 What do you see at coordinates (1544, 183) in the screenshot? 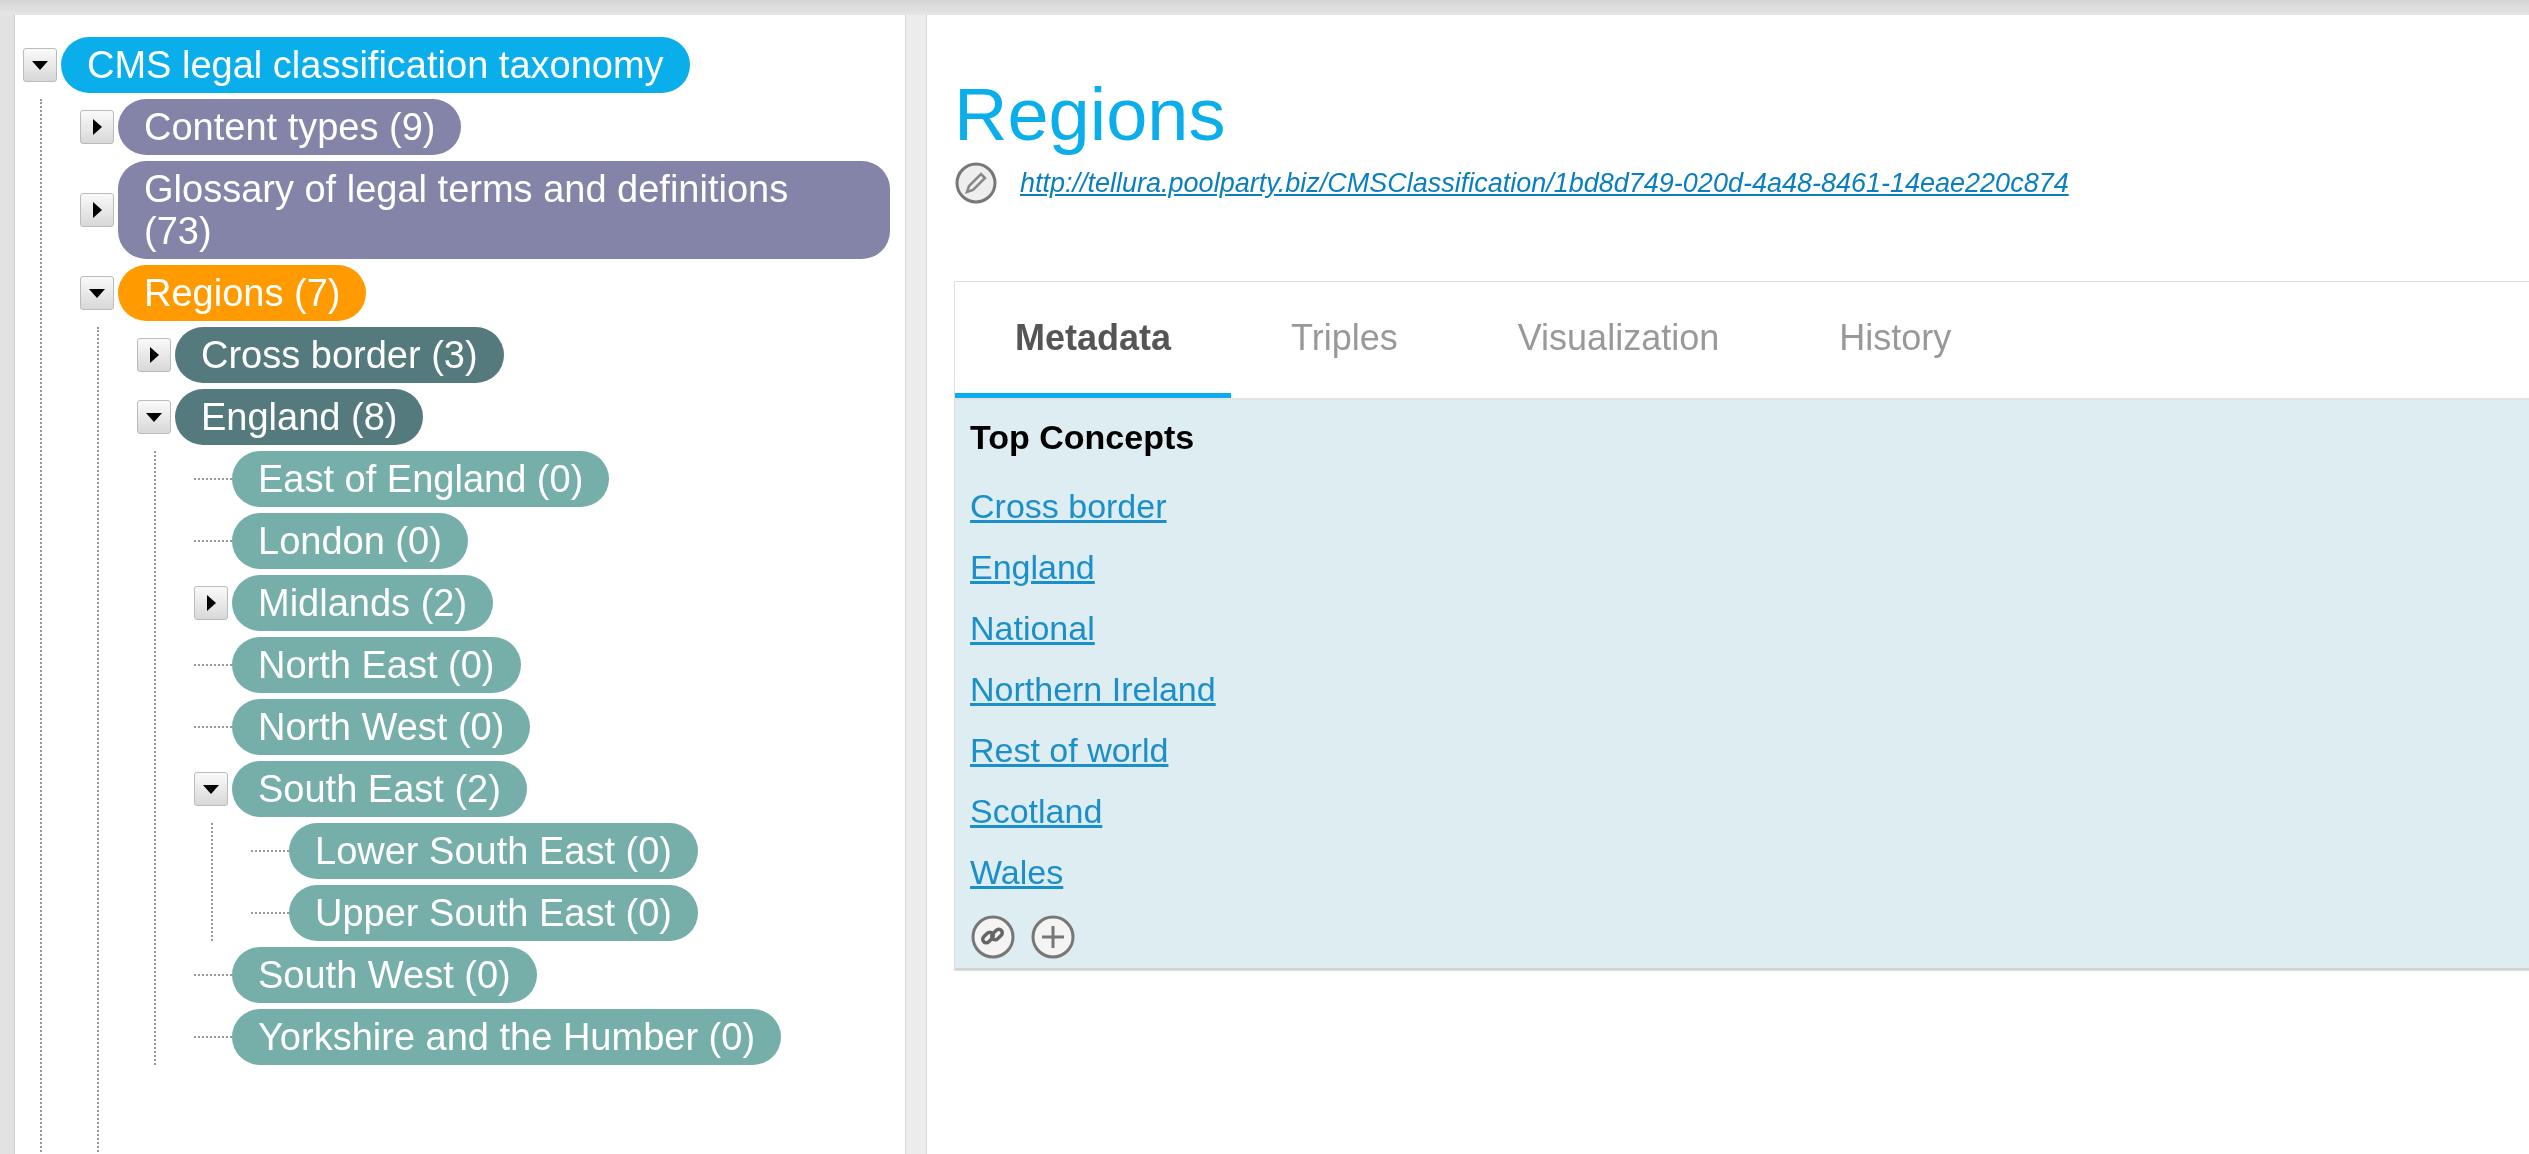
I see `concept-uri-link: http://tellura.poolparty.biz/CMSClassification/1bd8d749-020d-4a48-8461-14eae220c874` at bounding box center [1544, 183].